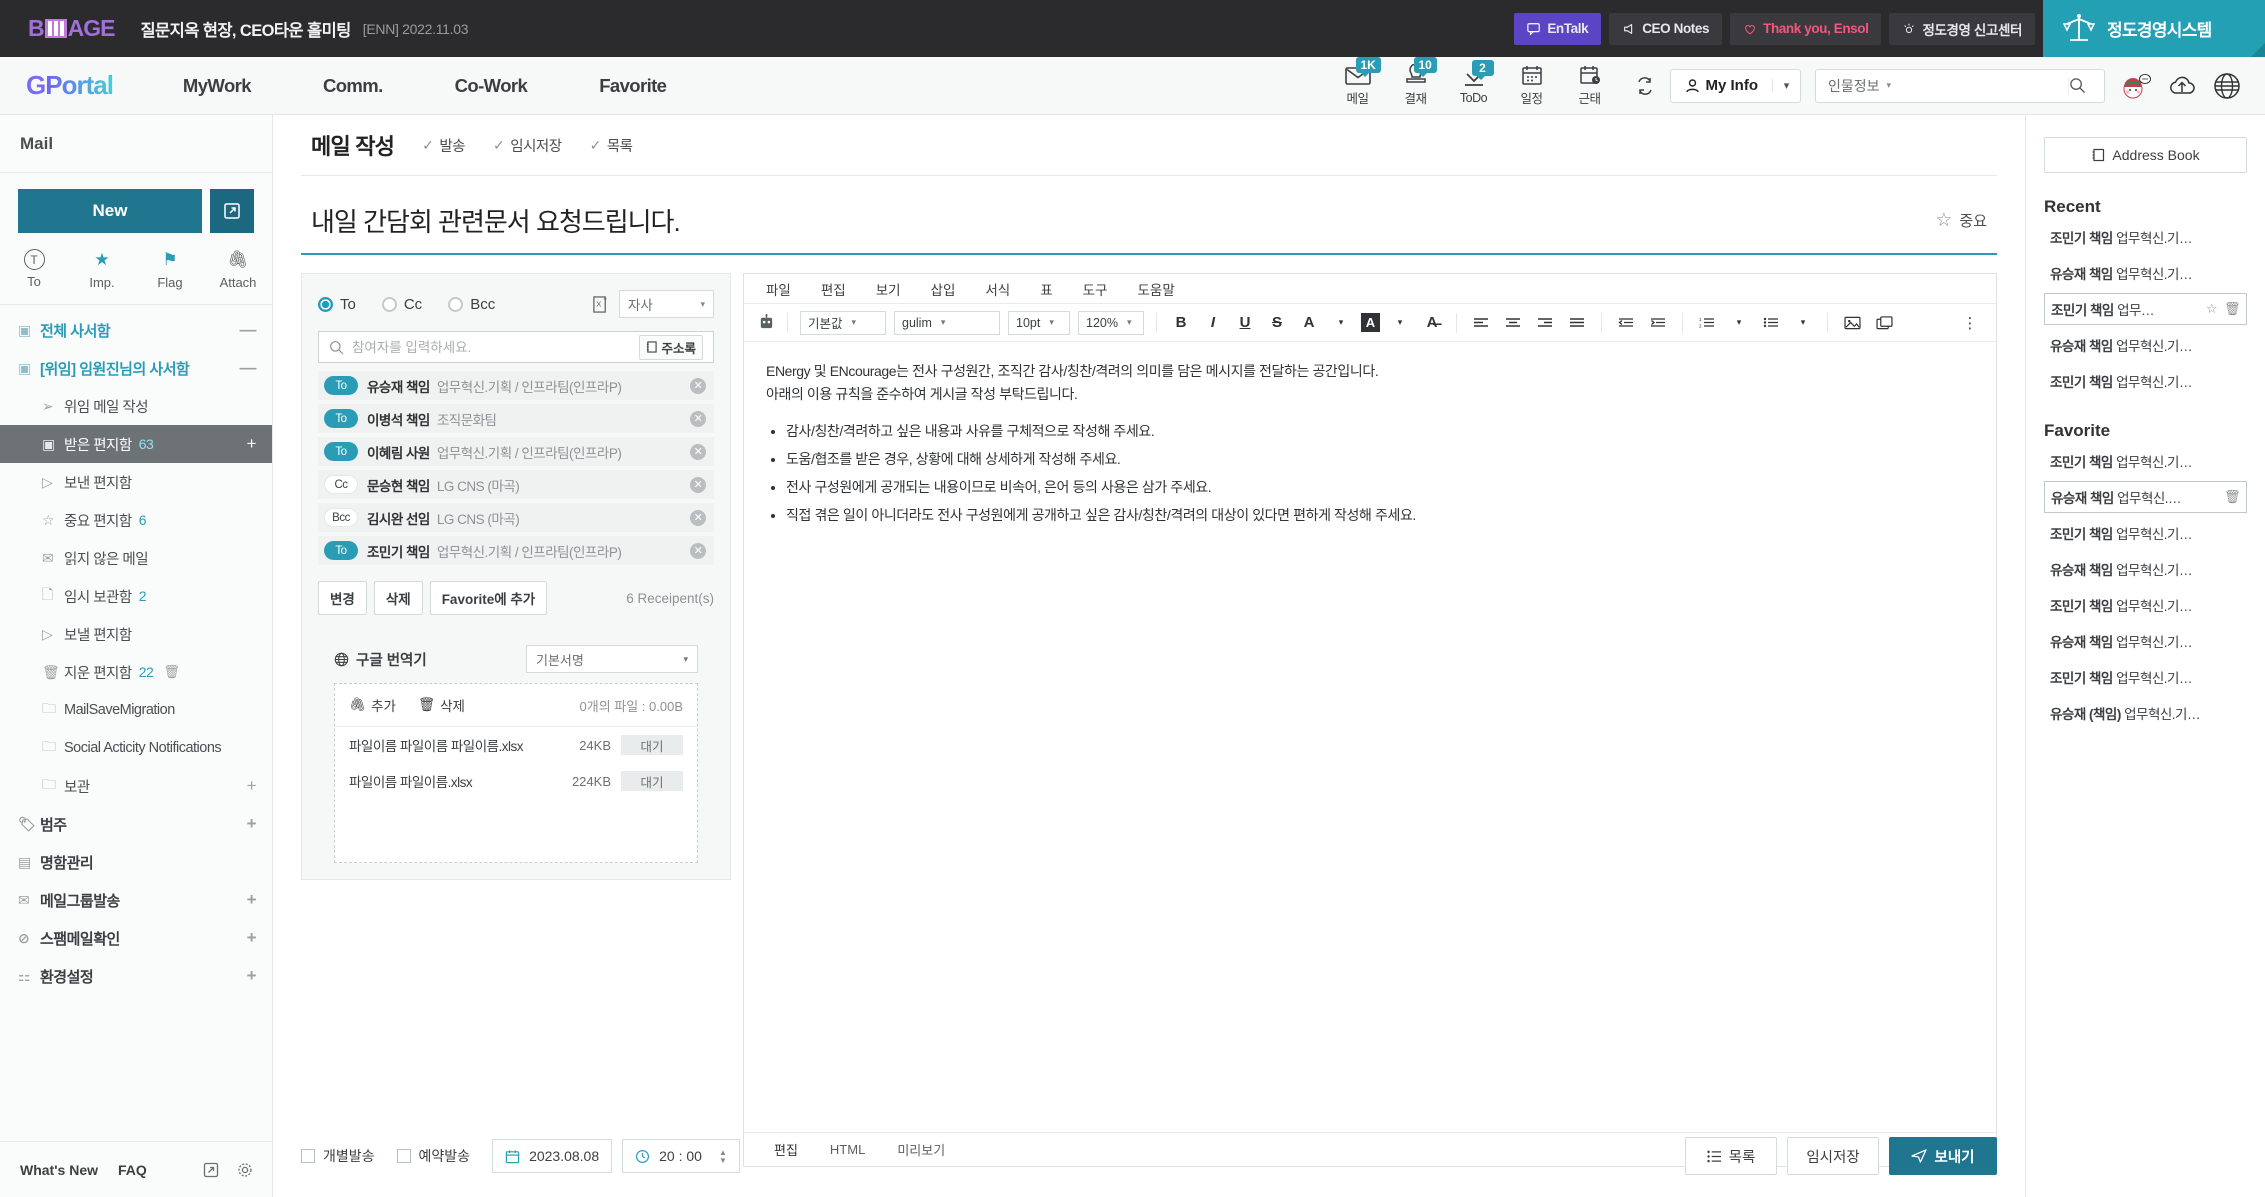 The image size is (2265, 1197). I want to click on google-translate-toggle: 구글 번역기, so click(380, 659).